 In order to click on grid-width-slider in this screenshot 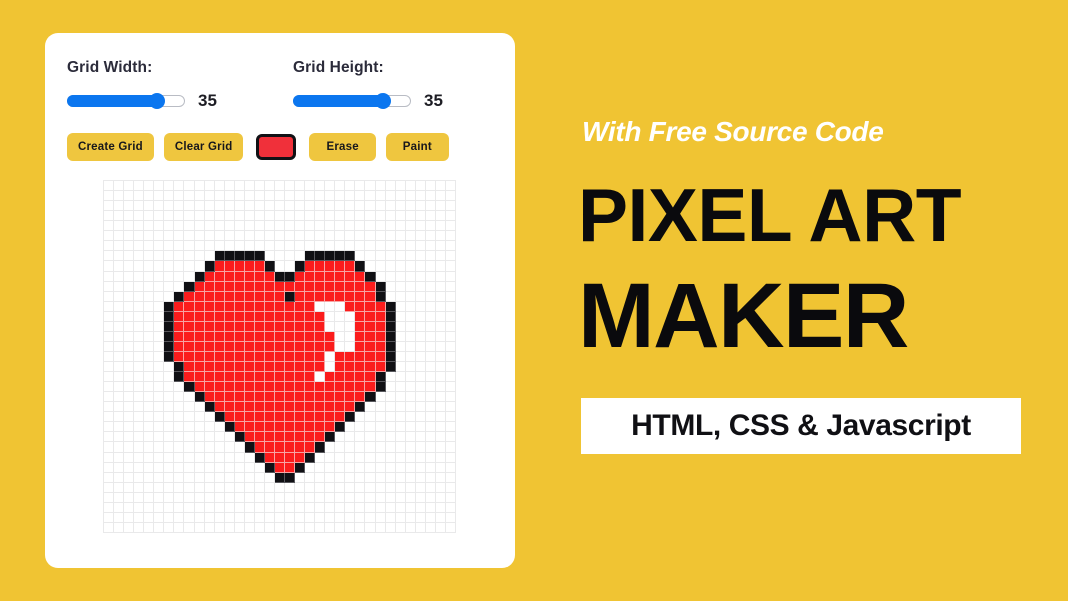, I will do `click(126, 101)`.